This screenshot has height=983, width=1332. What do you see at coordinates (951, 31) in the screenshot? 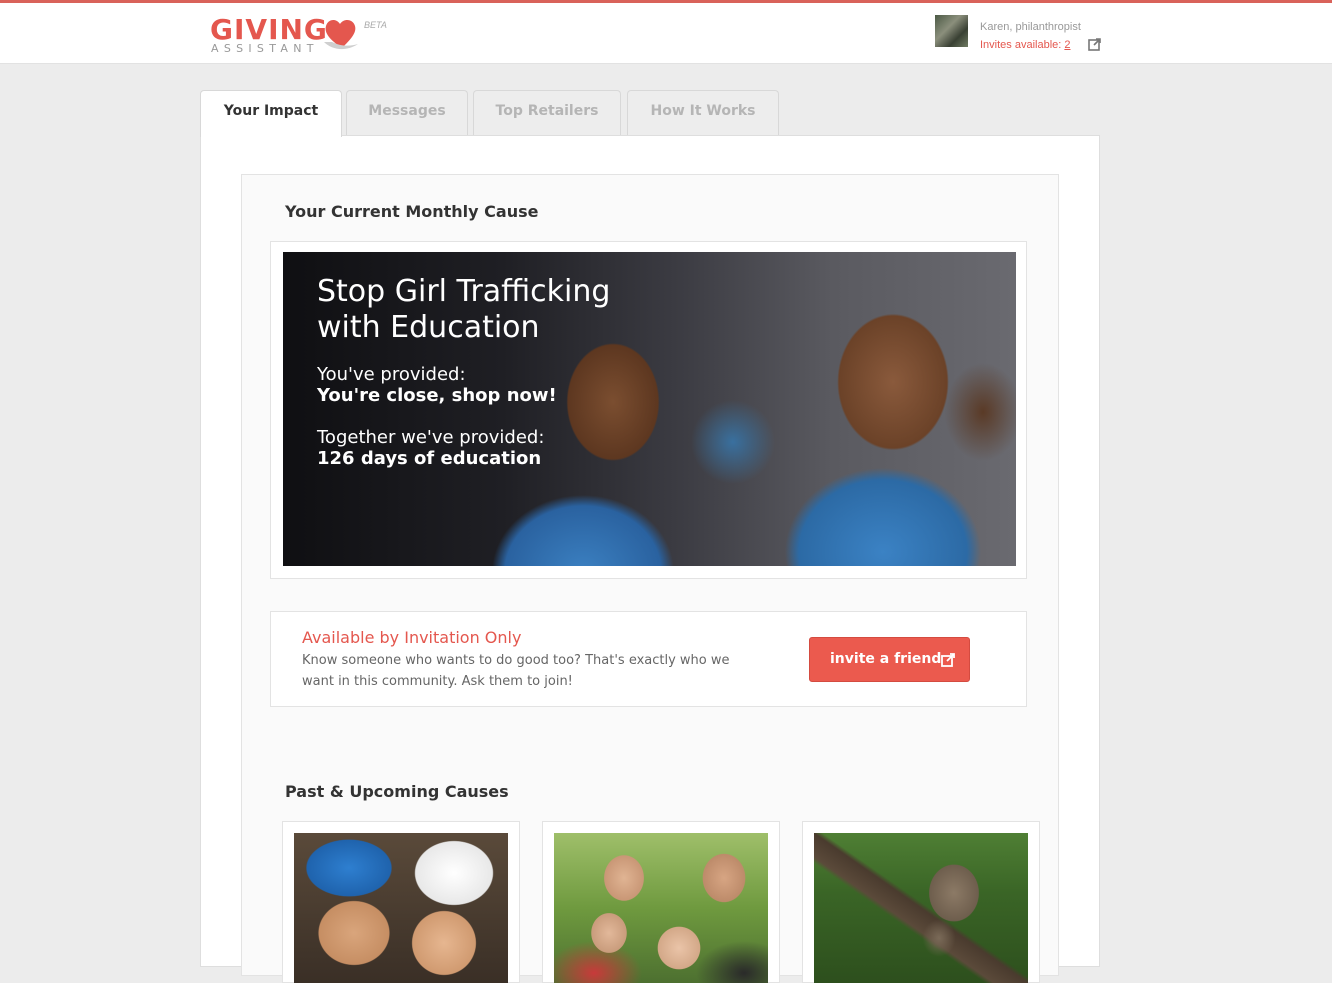
I see `avatar` at bounding box center [951, 31].